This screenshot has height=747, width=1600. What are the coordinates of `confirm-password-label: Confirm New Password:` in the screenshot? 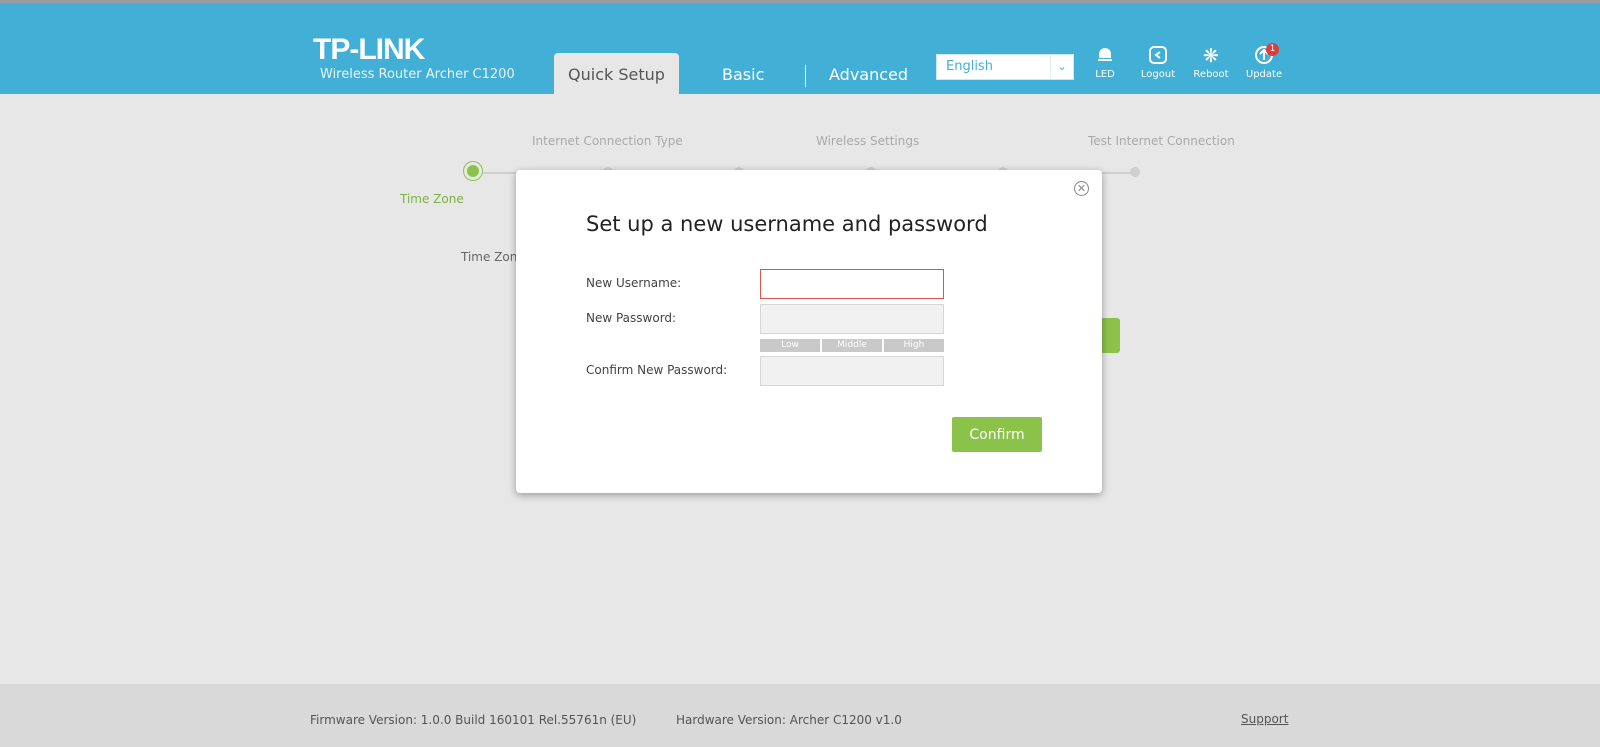 It's located at (657, 370).